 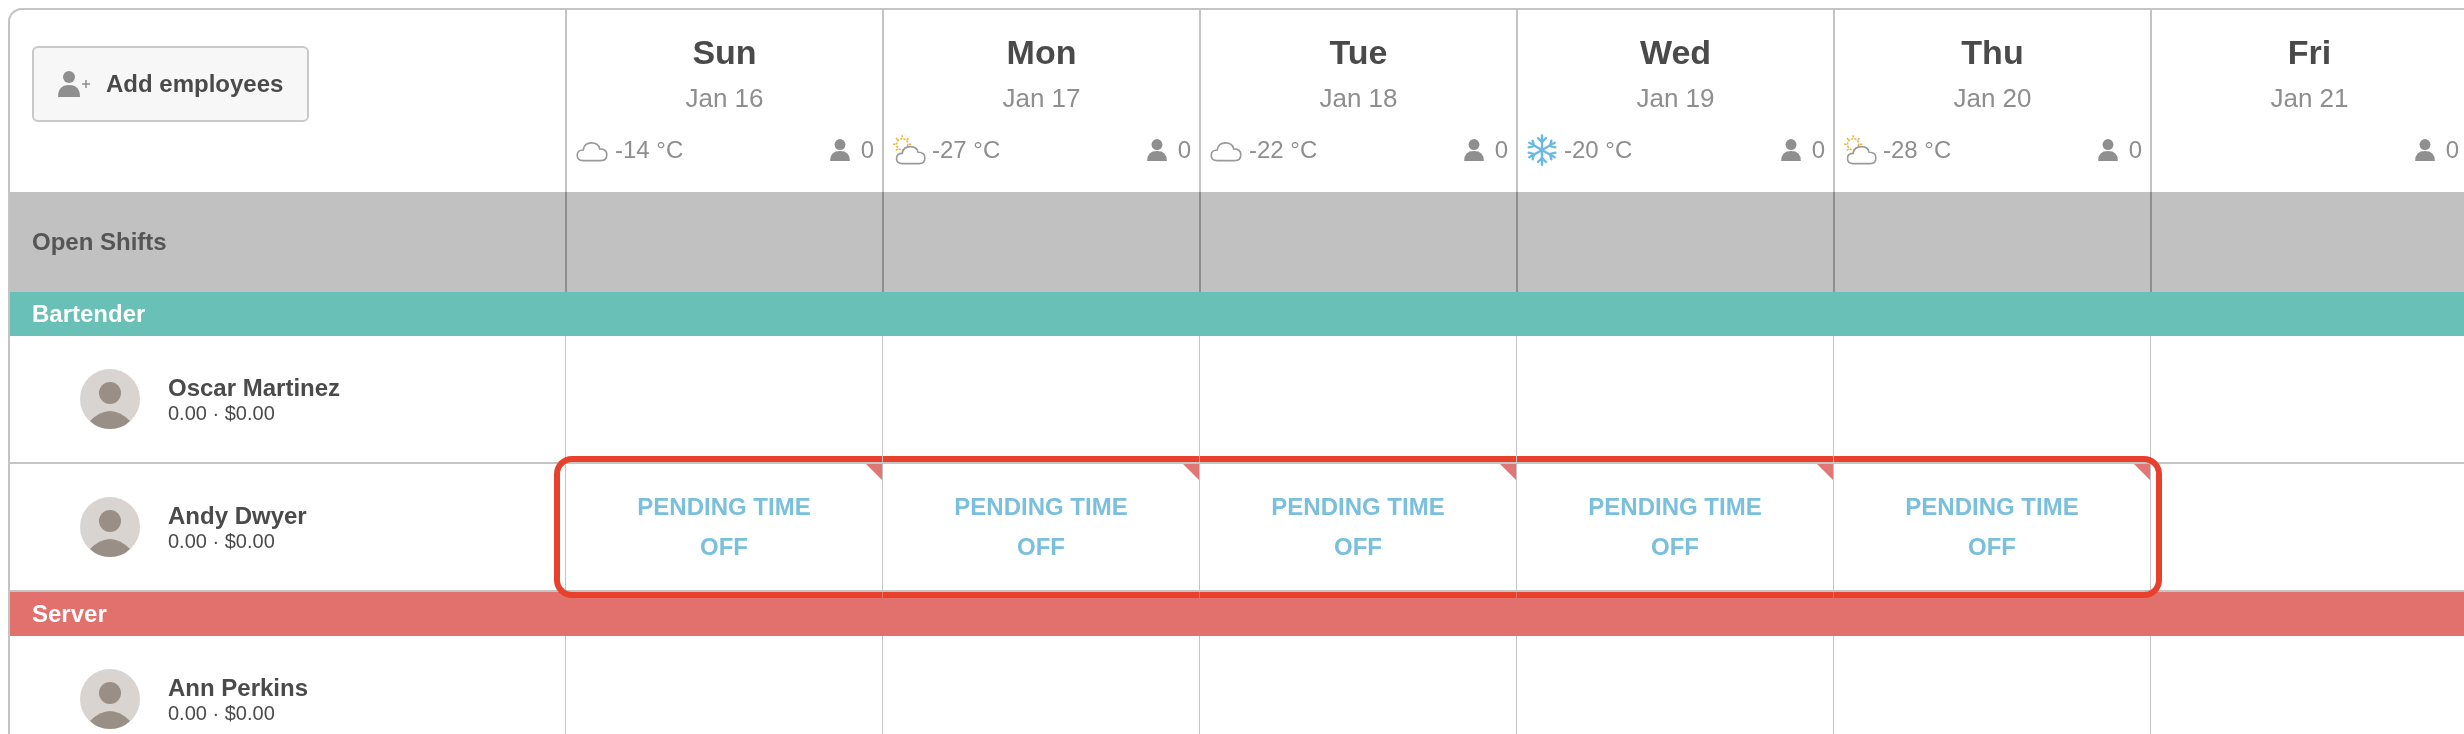 I want to click on day-date: Jan 16, so click(x=724, y=98).